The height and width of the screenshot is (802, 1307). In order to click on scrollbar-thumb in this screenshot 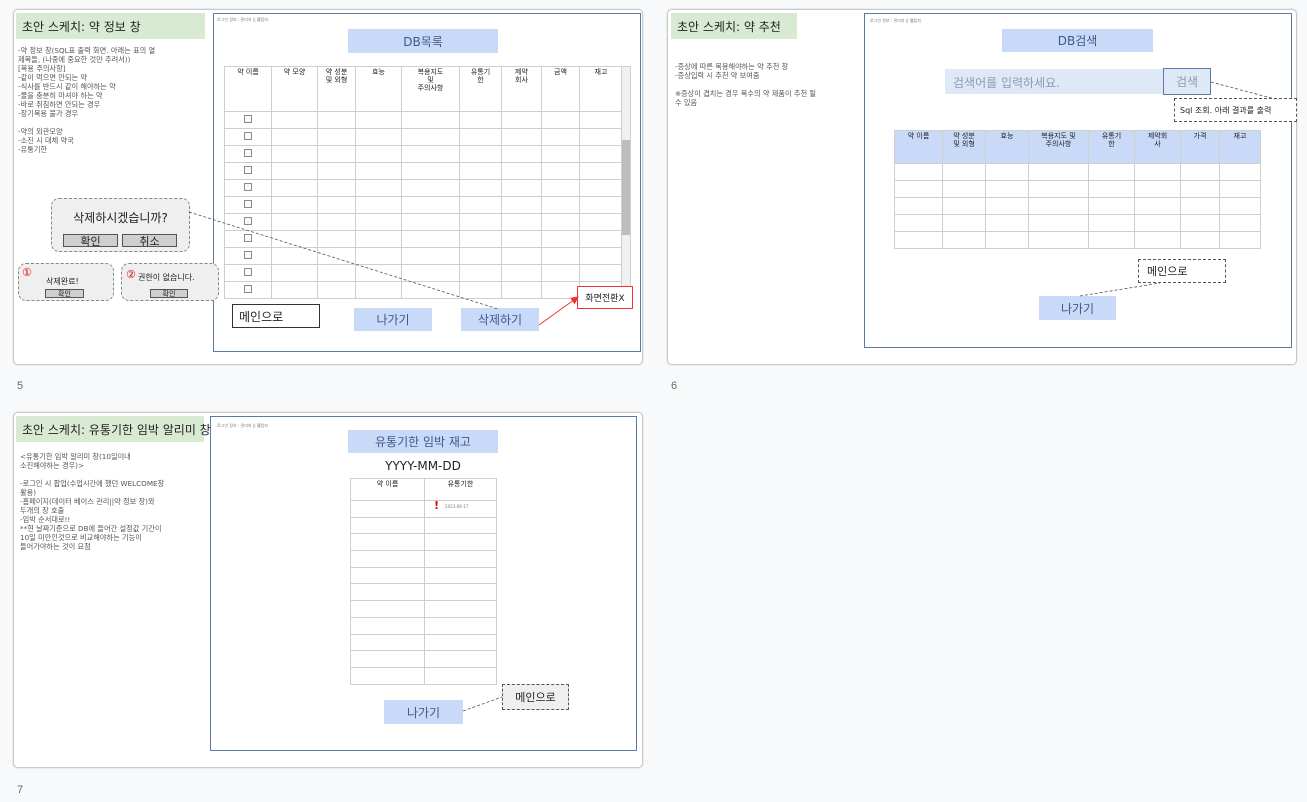, I will do `click(626, 187)`.